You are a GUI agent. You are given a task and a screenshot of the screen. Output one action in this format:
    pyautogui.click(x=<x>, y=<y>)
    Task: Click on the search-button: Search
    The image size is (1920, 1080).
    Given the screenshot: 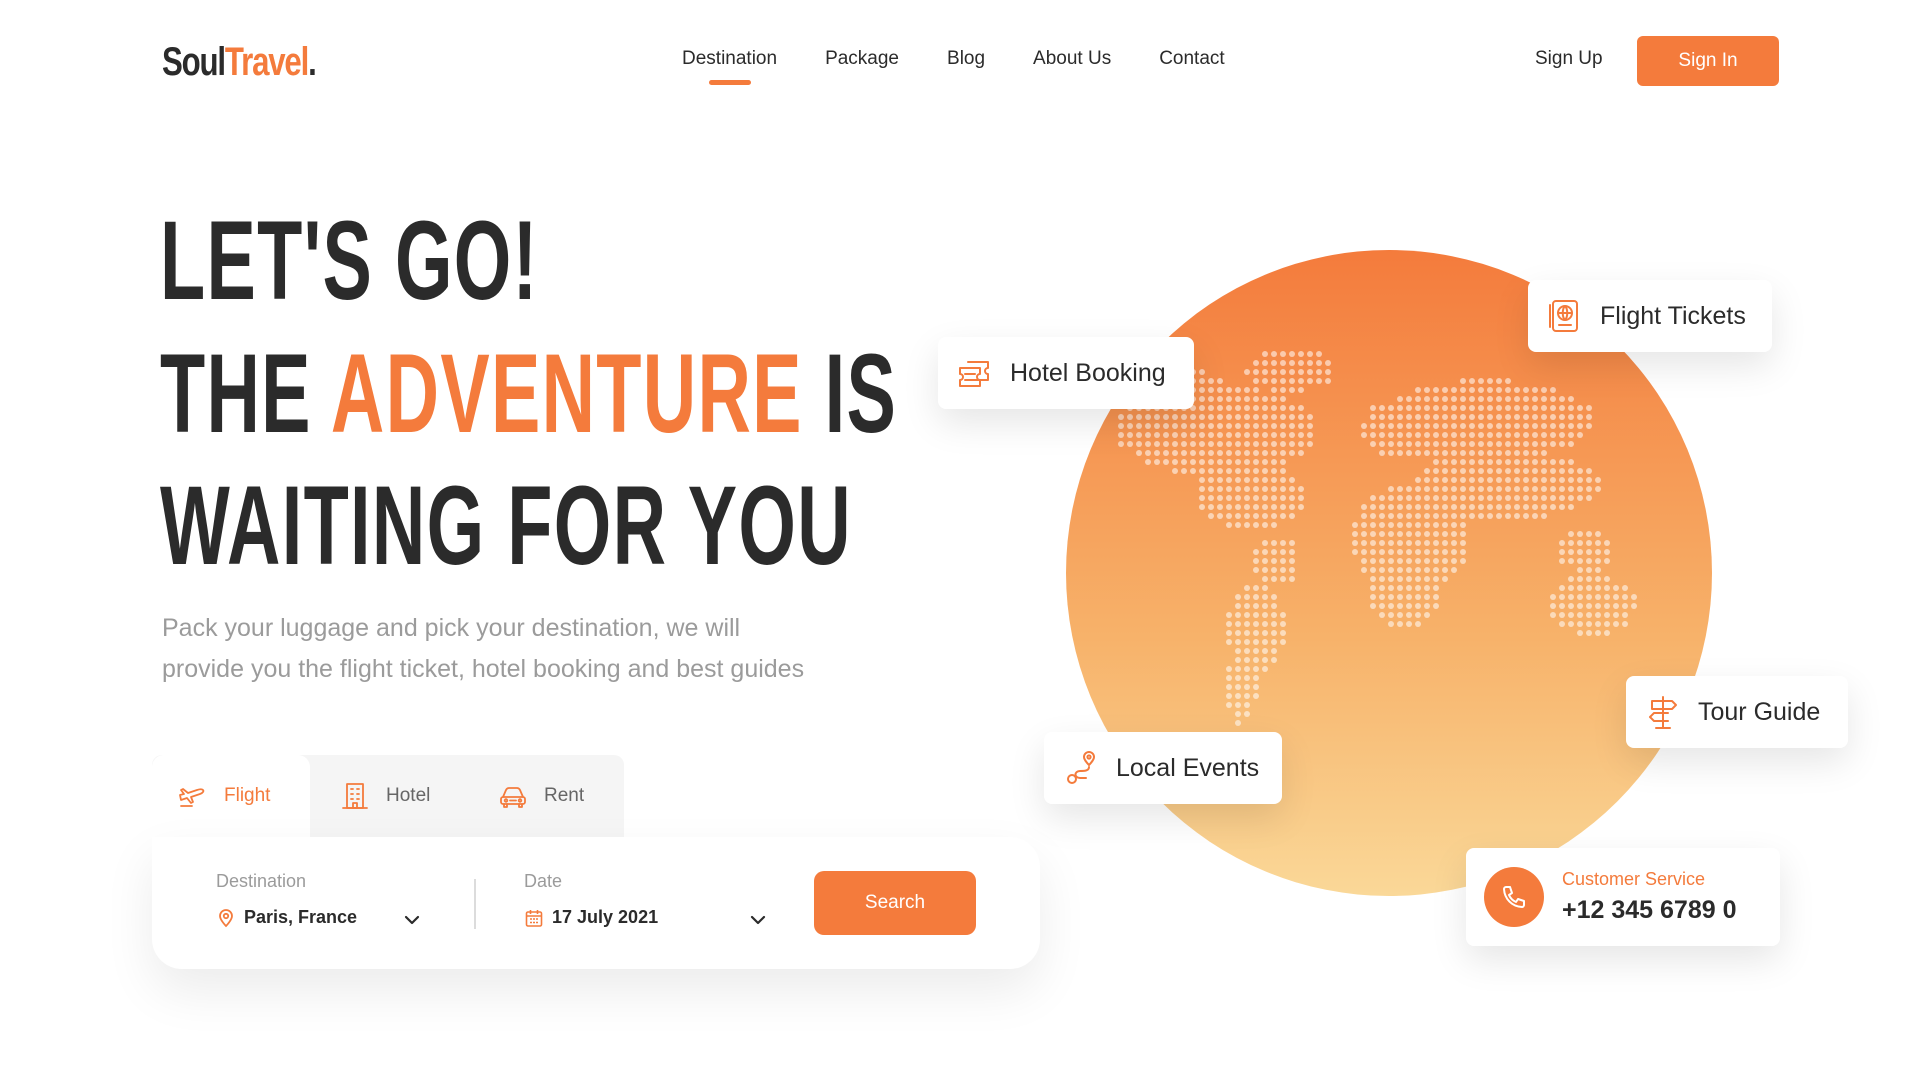 What is the action you would take?
    pyautogui.click(x=895, y=903)
    